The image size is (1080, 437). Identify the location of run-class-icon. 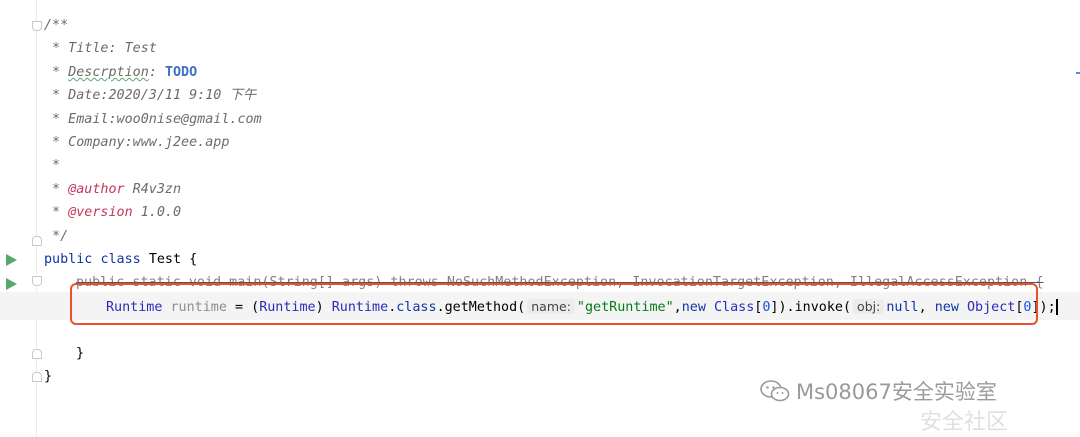
(11, 260).